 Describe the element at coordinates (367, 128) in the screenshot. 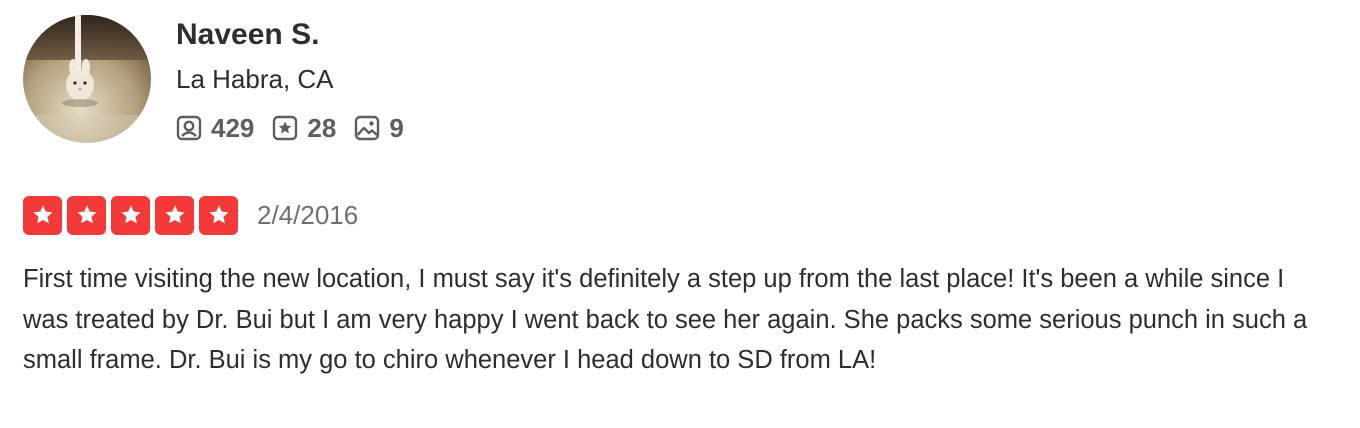

I see `photo-icon` at that location.